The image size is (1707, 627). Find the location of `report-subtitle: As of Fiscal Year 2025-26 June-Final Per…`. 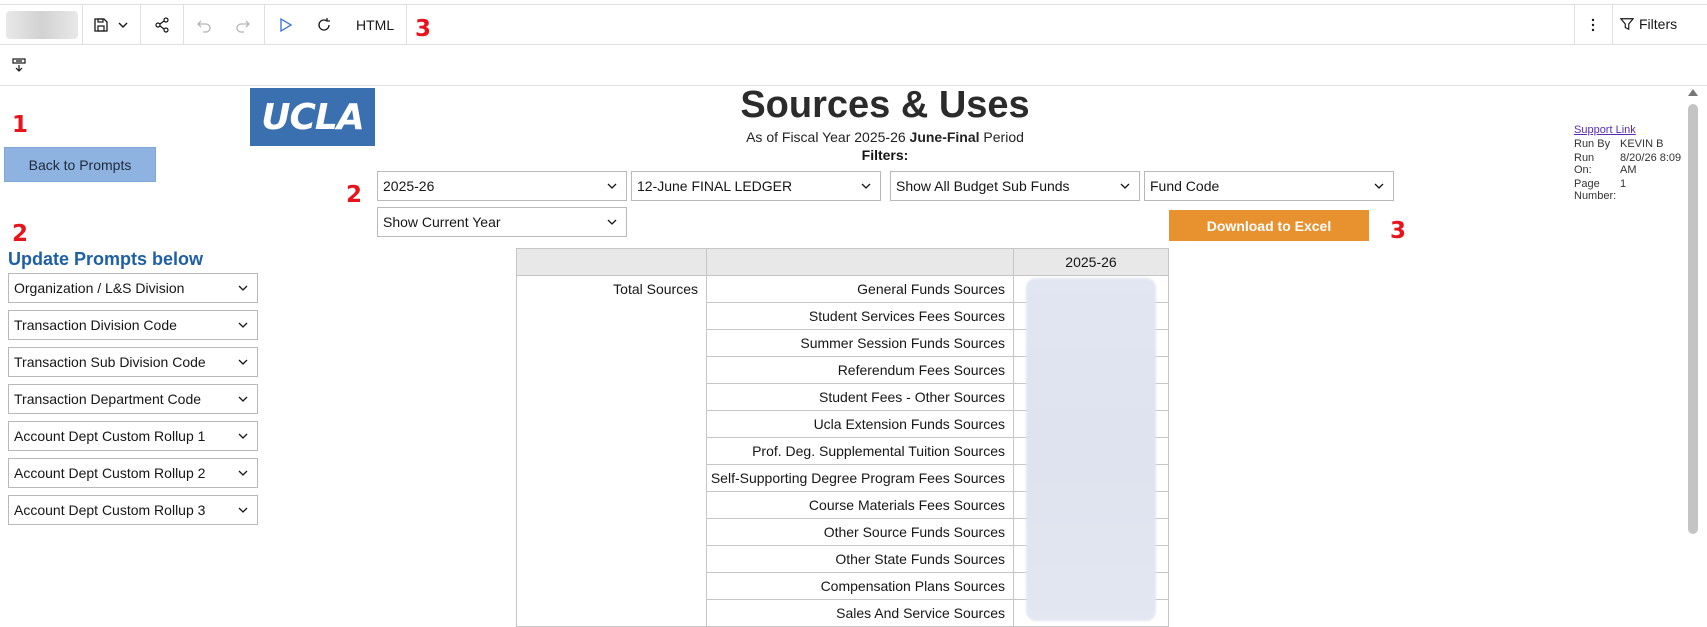

report-subtitle: As of Fiscal Year 2025-26 June-Final Per… is located at coordinates (885, 137).